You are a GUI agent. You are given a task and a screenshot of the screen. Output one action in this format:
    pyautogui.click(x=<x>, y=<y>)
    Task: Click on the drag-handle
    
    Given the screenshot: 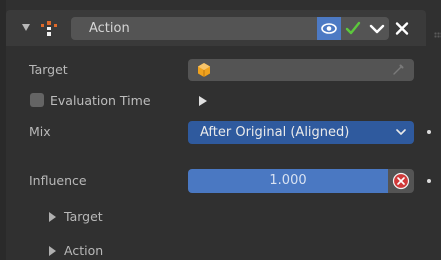 What is the action you would take?
    pyautogui.click(x=437, y=35)
    